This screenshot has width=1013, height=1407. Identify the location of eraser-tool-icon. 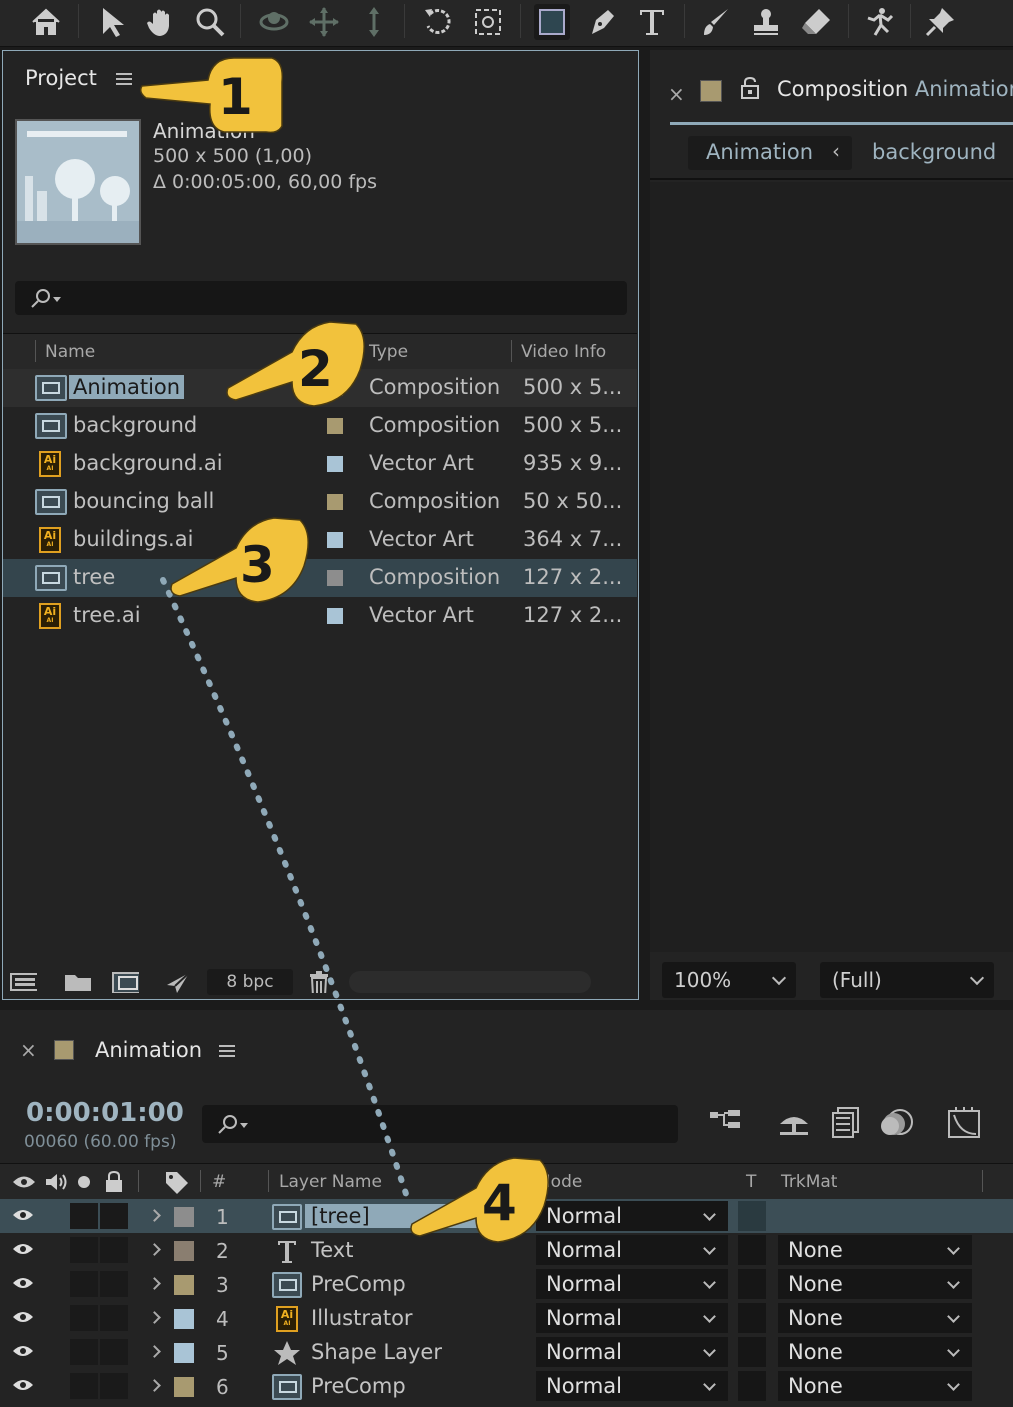
(816, 22).